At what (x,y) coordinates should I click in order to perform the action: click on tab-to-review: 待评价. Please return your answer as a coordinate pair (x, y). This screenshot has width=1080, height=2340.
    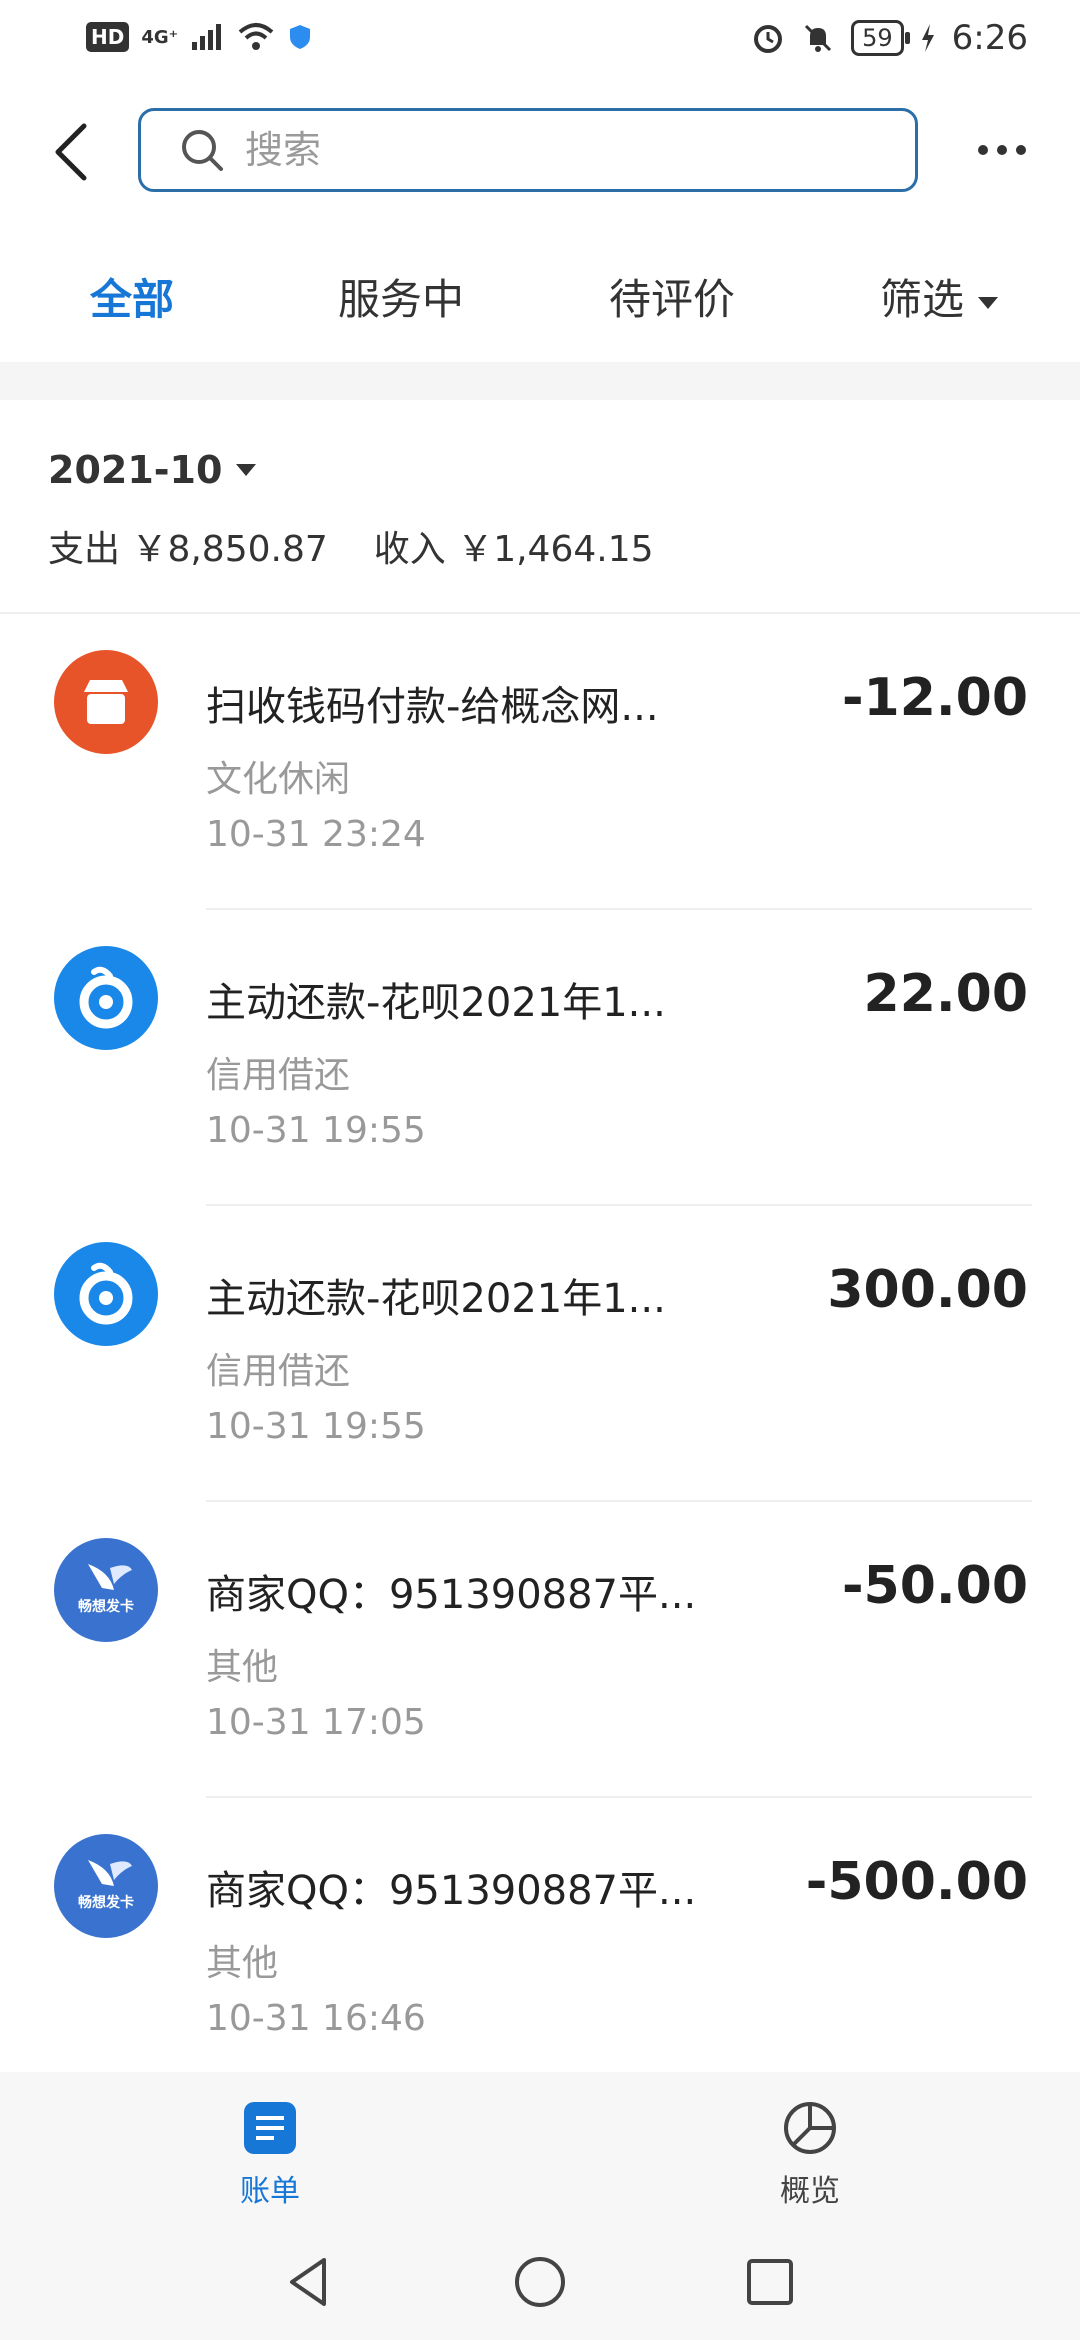
    Looking at the image, I should click on (672, 296).